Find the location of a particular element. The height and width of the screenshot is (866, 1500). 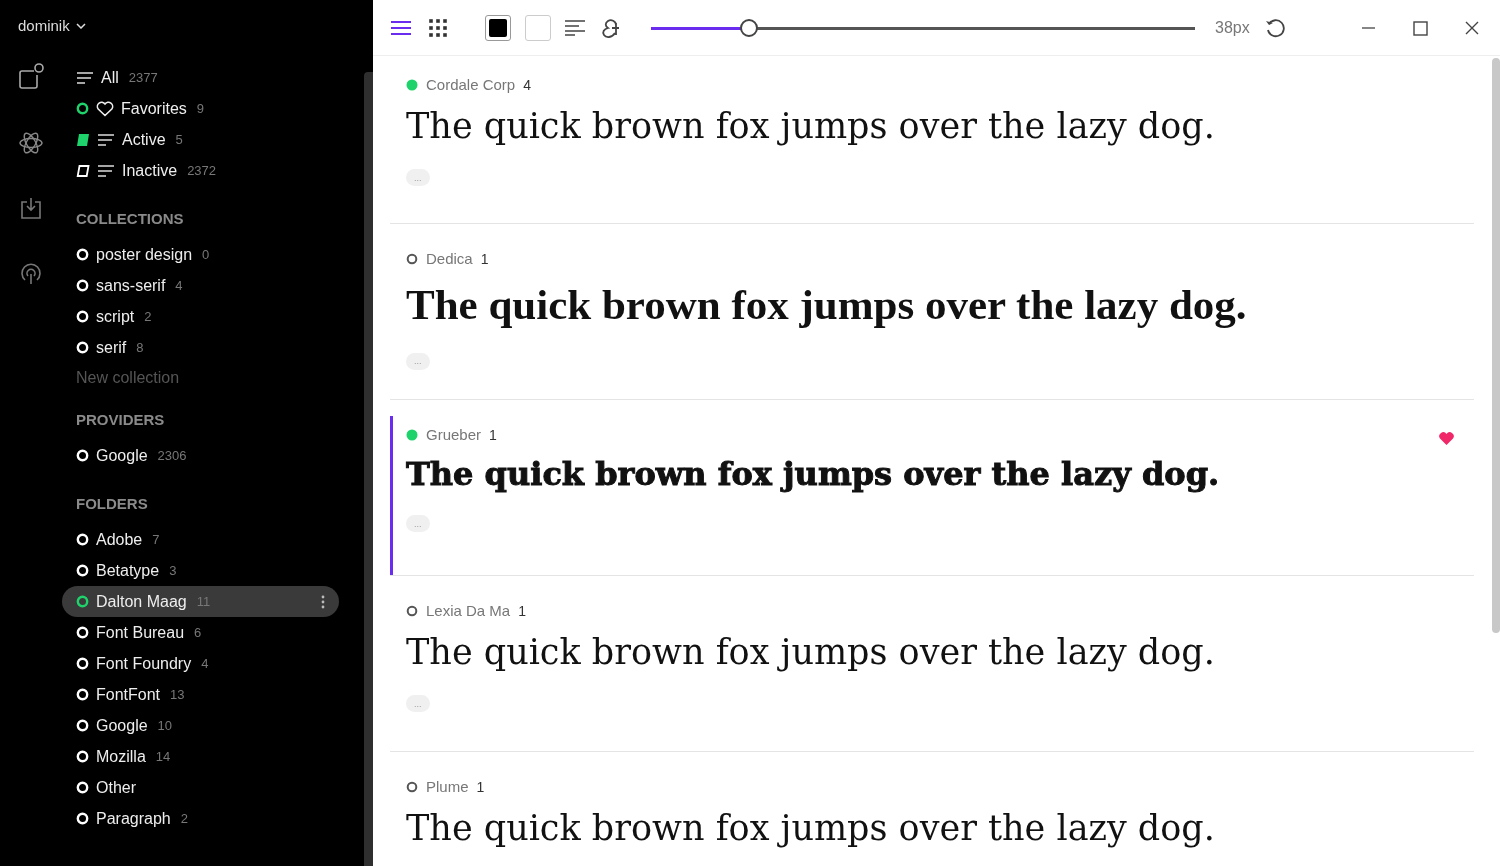

sidebar-item: Font Bureau 6 is located at coordinates (200, 632).